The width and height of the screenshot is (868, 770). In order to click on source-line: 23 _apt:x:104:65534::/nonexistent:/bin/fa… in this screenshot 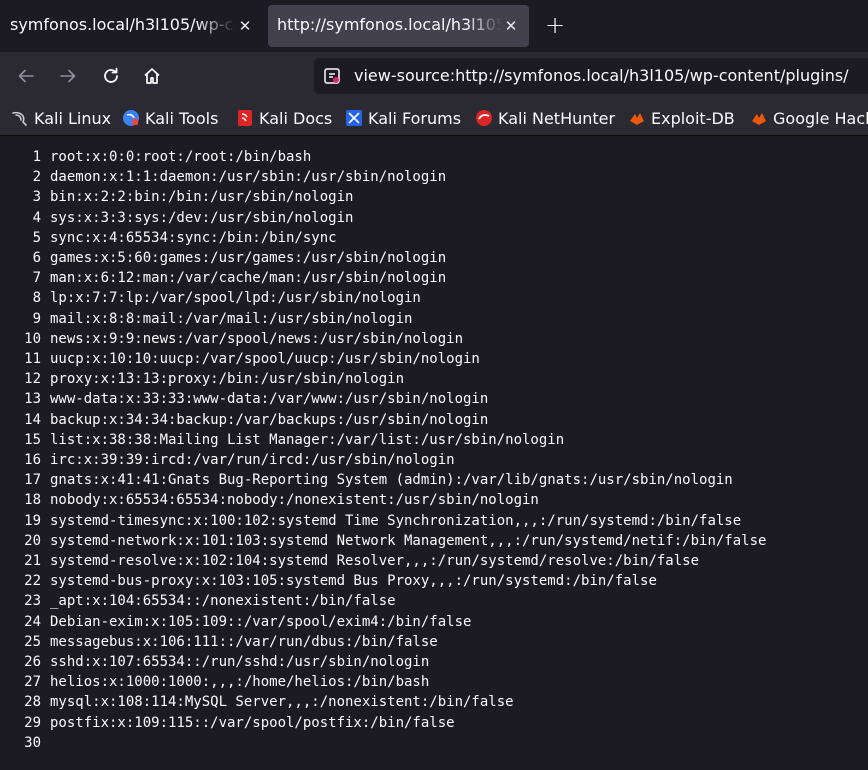, I will do `click(434, 601)`.